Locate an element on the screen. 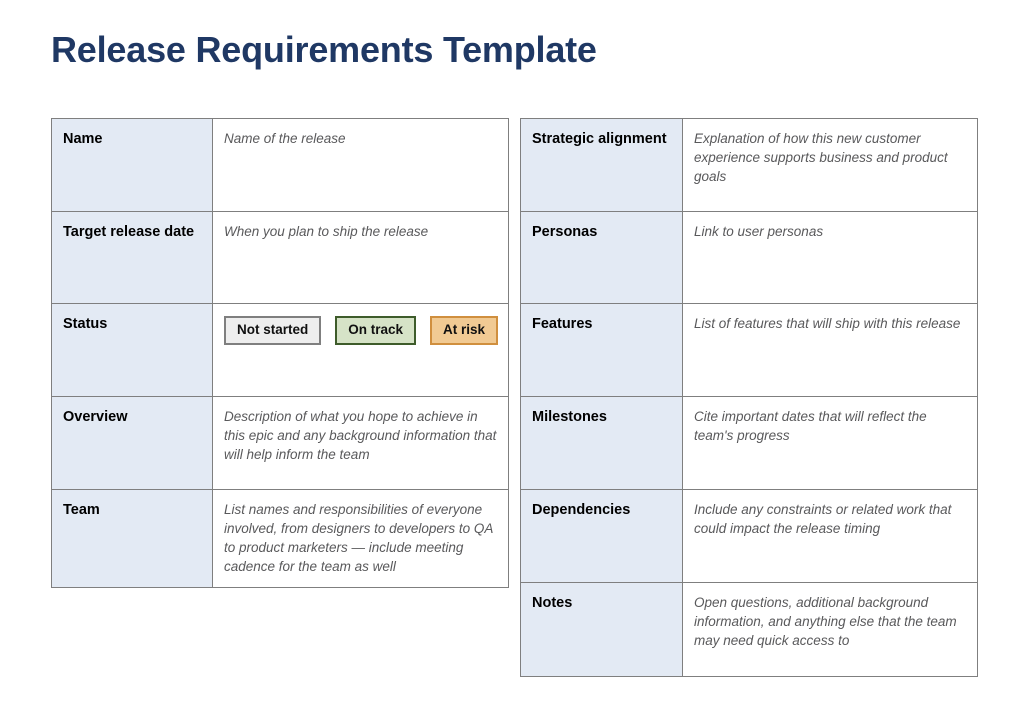 This screenshot has height=719, width=1024. status-badge-not-started: Not started is located at coordinates (273, 331).